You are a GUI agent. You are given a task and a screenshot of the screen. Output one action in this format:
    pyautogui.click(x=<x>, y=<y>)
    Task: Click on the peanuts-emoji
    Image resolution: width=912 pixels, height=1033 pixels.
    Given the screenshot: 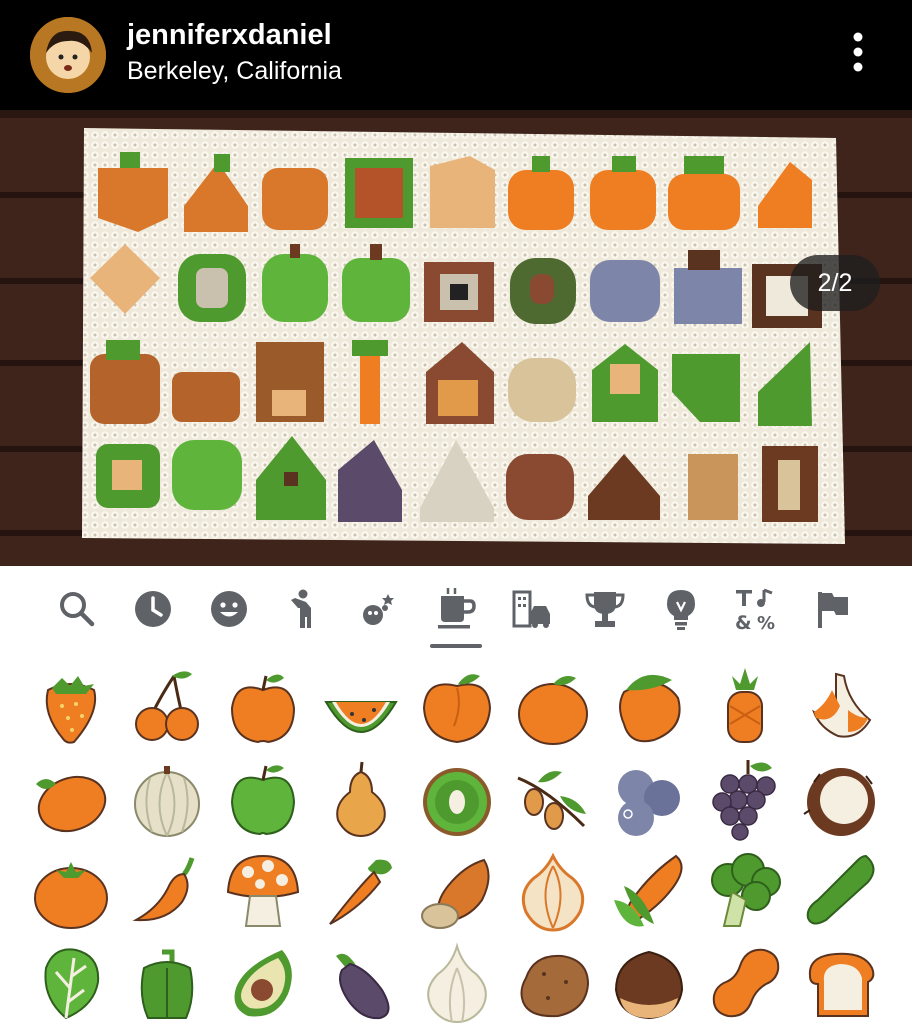 What is the action you would take?
    pyautogui.click(x=745, y=983)
    